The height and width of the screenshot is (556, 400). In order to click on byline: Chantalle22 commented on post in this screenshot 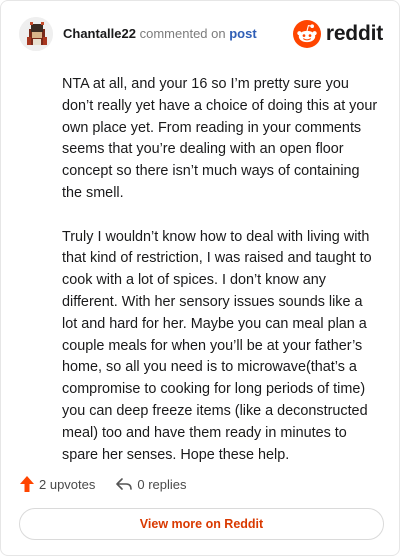, I will do `click(160, 33)`.